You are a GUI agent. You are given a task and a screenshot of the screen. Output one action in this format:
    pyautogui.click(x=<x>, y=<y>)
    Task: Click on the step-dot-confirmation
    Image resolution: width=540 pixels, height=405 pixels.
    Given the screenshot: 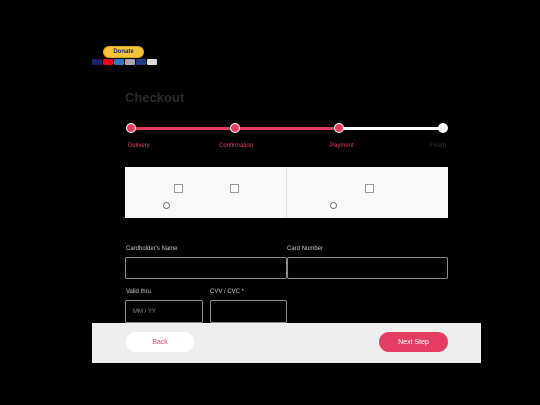 What is the action you would take?
    pyautogui.click(x=235, y=128)
    